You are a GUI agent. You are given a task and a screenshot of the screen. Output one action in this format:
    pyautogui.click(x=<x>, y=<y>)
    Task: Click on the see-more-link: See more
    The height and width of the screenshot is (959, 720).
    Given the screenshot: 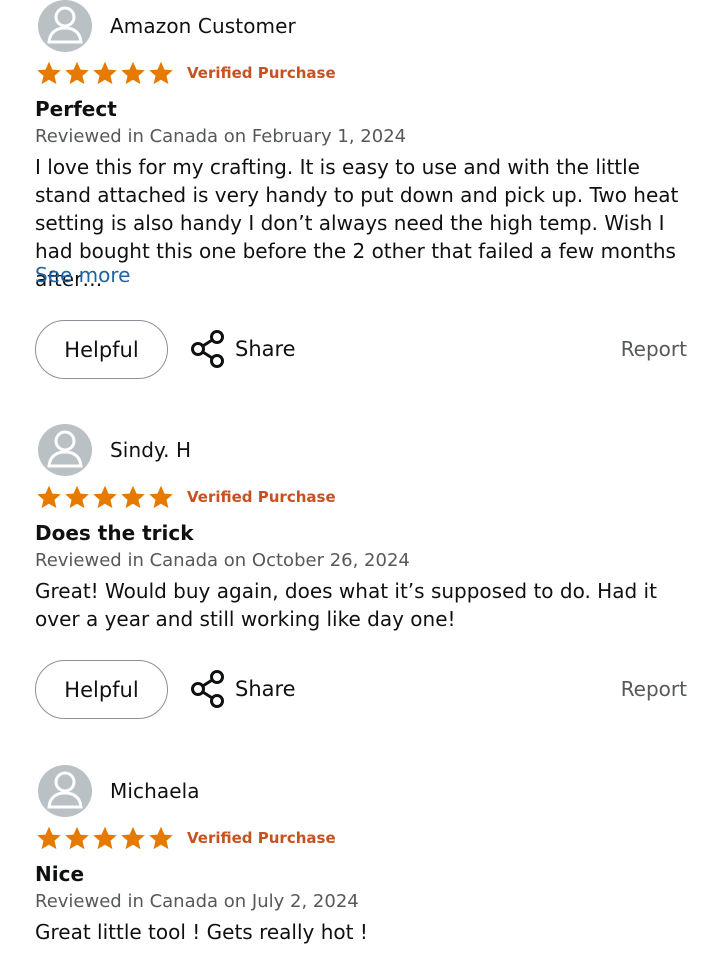 What is the action you would take?
    pyautogui.click(x=82, y=275)
    